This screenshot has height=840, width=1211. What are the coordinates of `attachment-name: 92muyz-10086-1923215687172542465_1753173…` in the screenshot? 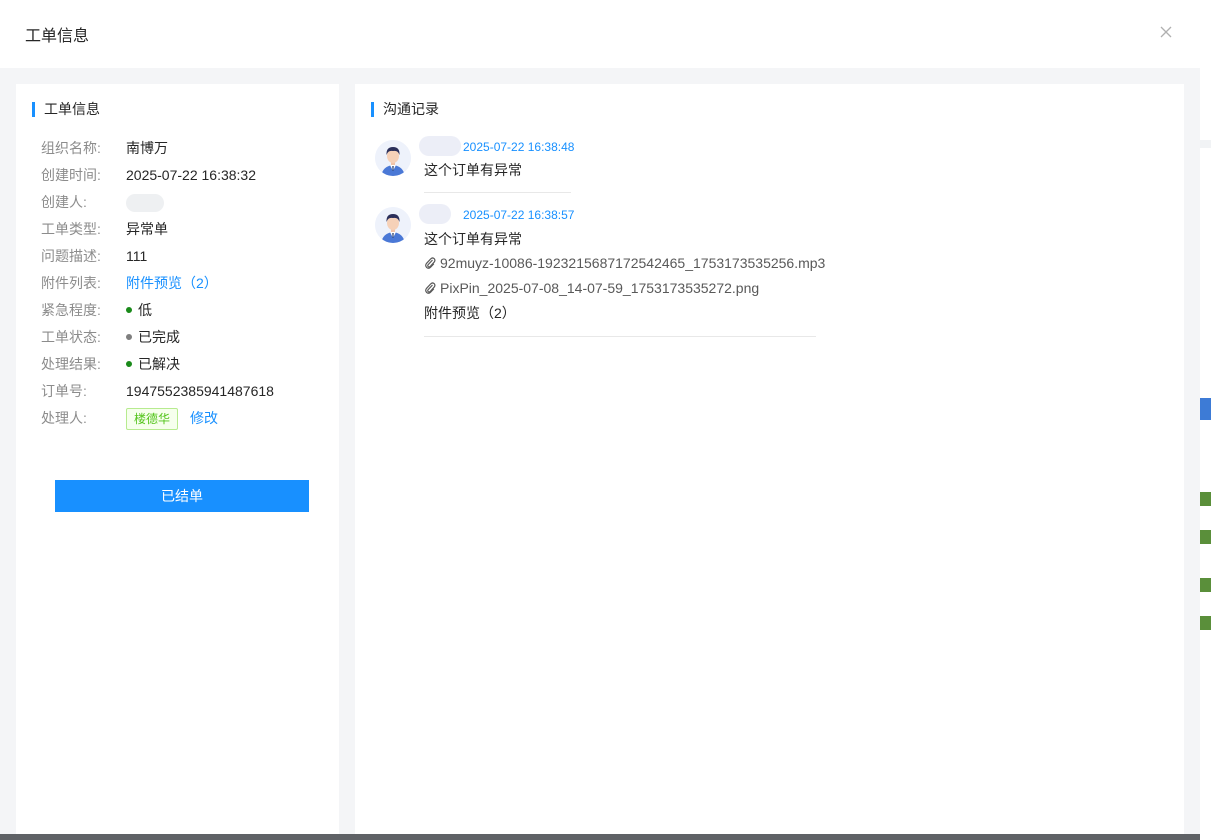 It's located at (633, 263).